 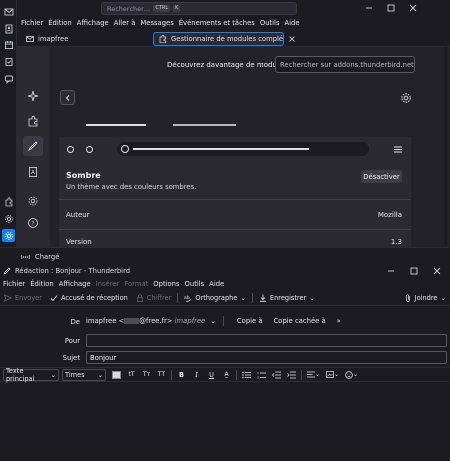 What do you see at coordinates (116, 375) in the screenshot?
I see `text-color-button` at bounding box center [116, 375].